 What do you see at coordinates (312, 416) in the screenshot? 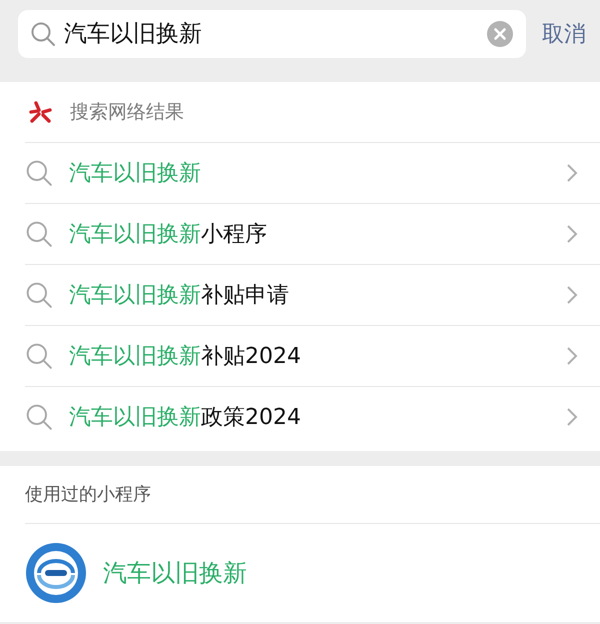
I see `suggestion-row: 汽车以旧换新政策2024` at bounding box center [312, 416].